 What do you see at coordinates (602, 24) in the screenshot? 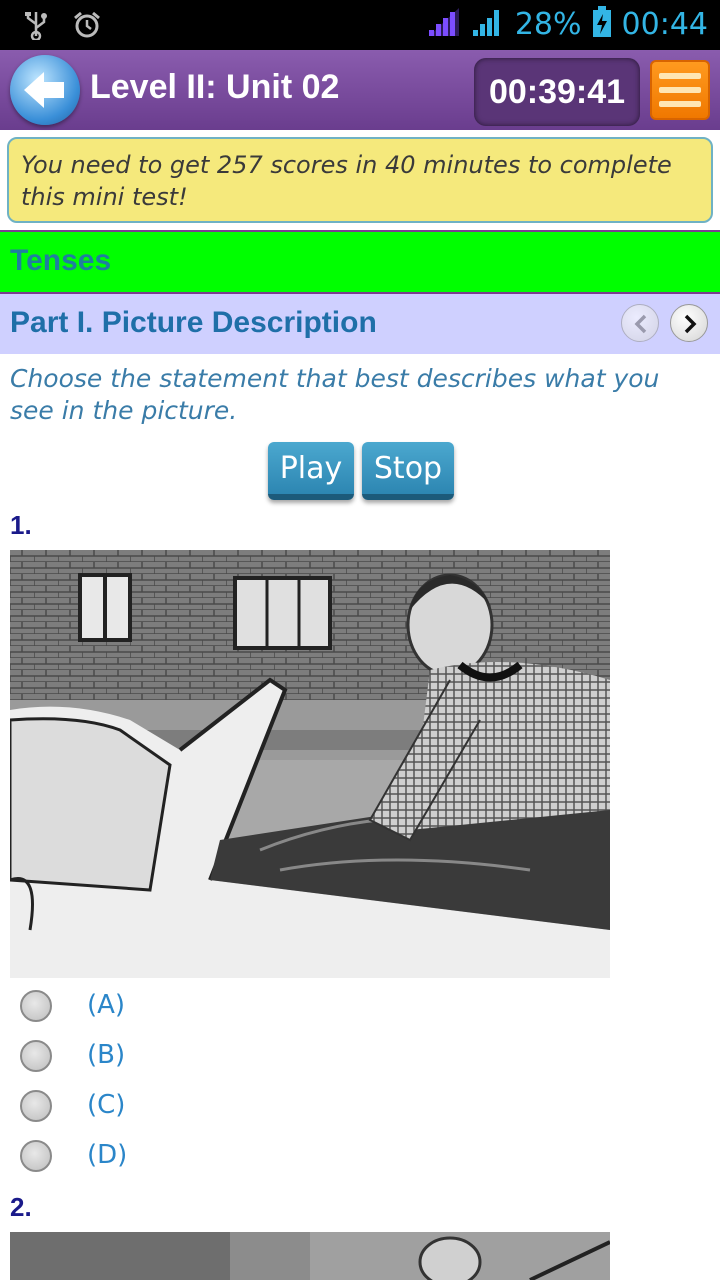
I see `battery-charging-icon` at bounding box center [602, 24].